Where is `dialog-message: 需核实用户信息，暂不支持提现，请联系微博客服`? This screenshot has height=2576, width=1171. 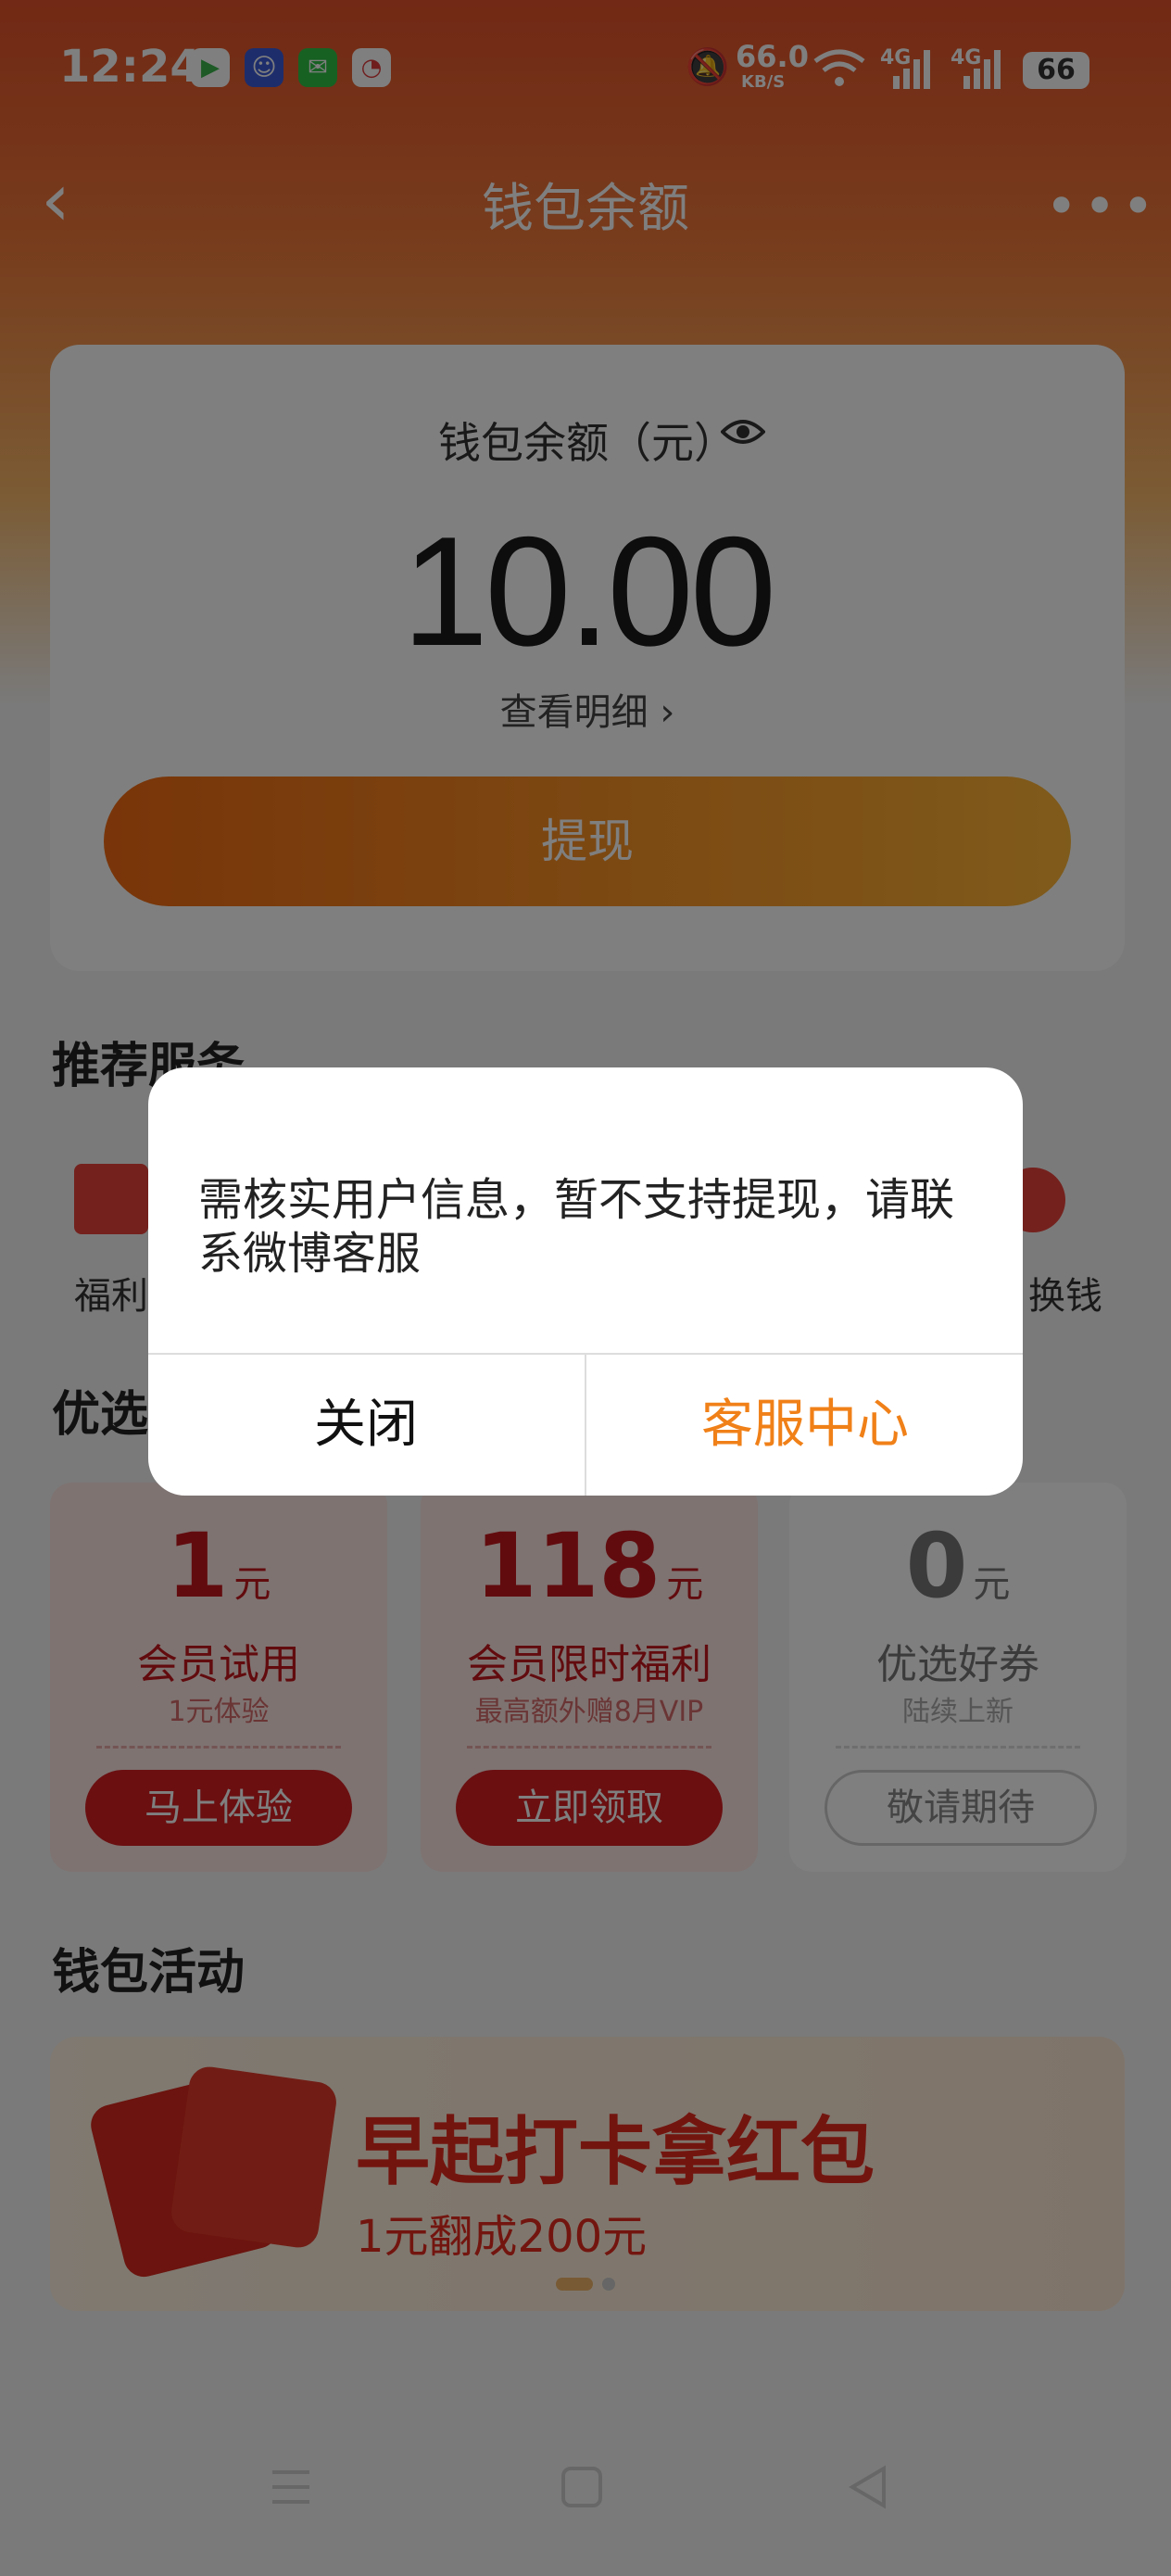 dialog-message: 需核实用户信息，暂不支持提现，请联系微博客服 is located at coordinates (577, 1227).